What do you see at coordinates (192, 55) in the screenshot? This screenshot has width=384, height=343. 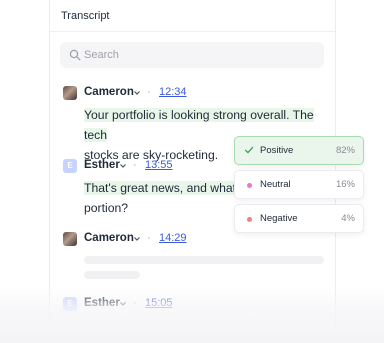 I see `search-input: Search` at bounding box center [192, 55].